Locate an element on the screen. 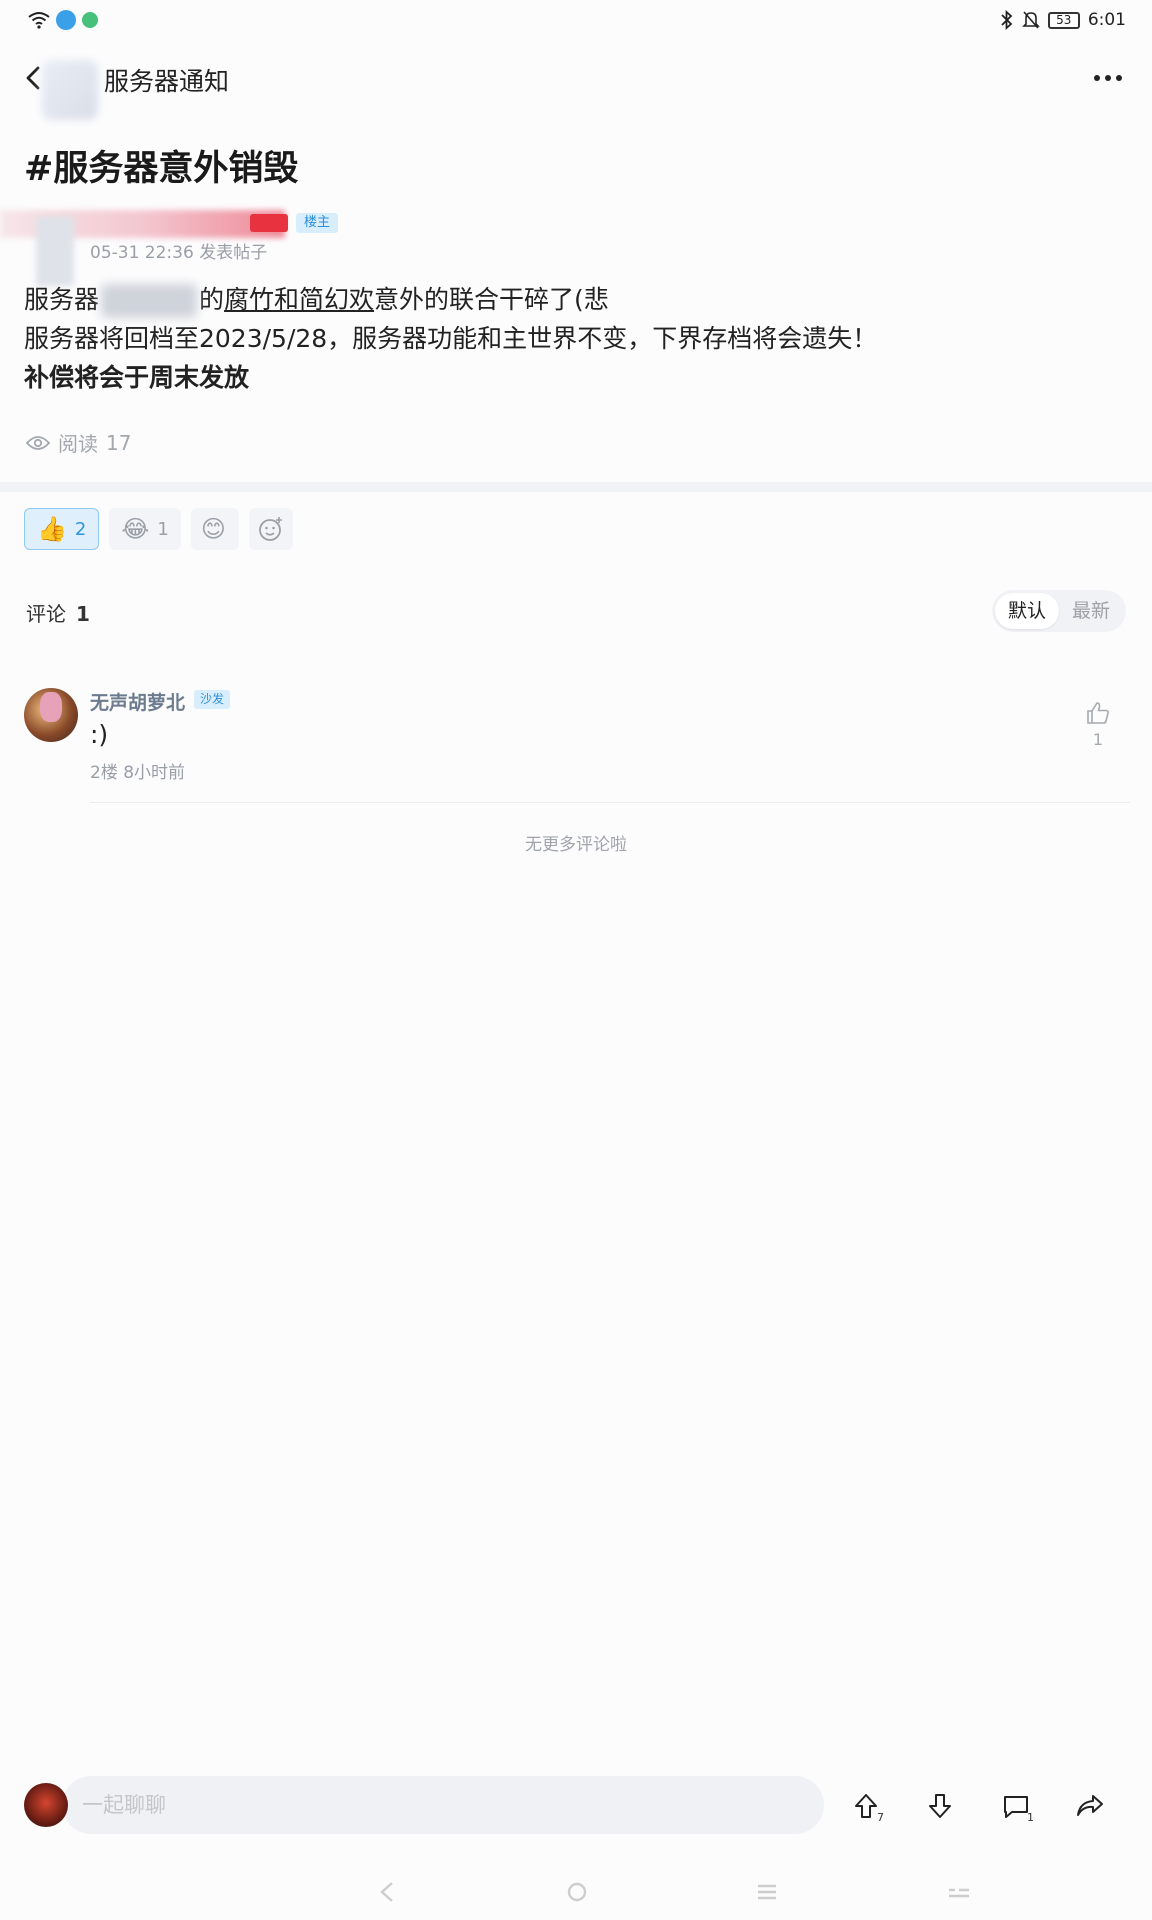 This screenshot has height=1920, width=1152. avatar is located at coordinates (51, 715).